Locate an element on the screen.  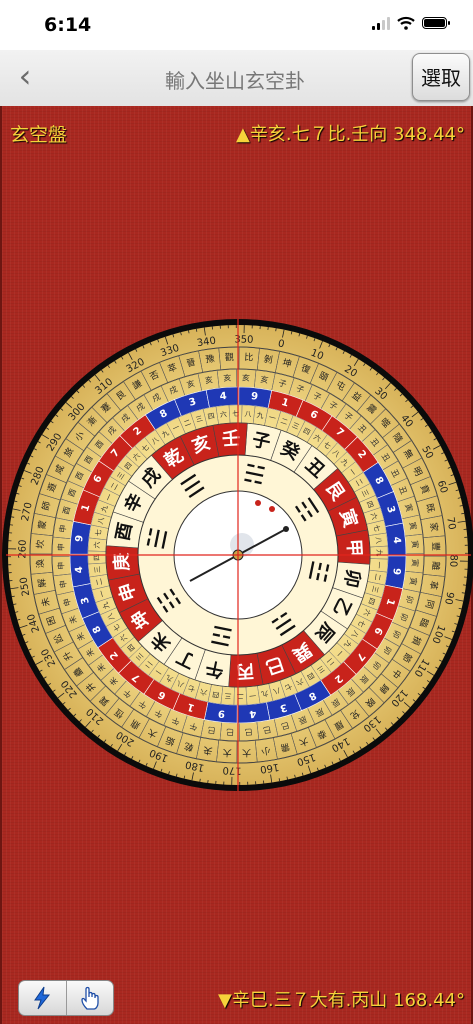
page-title: 輸入坐山玄空卦 is located at coordinates (235, 81).